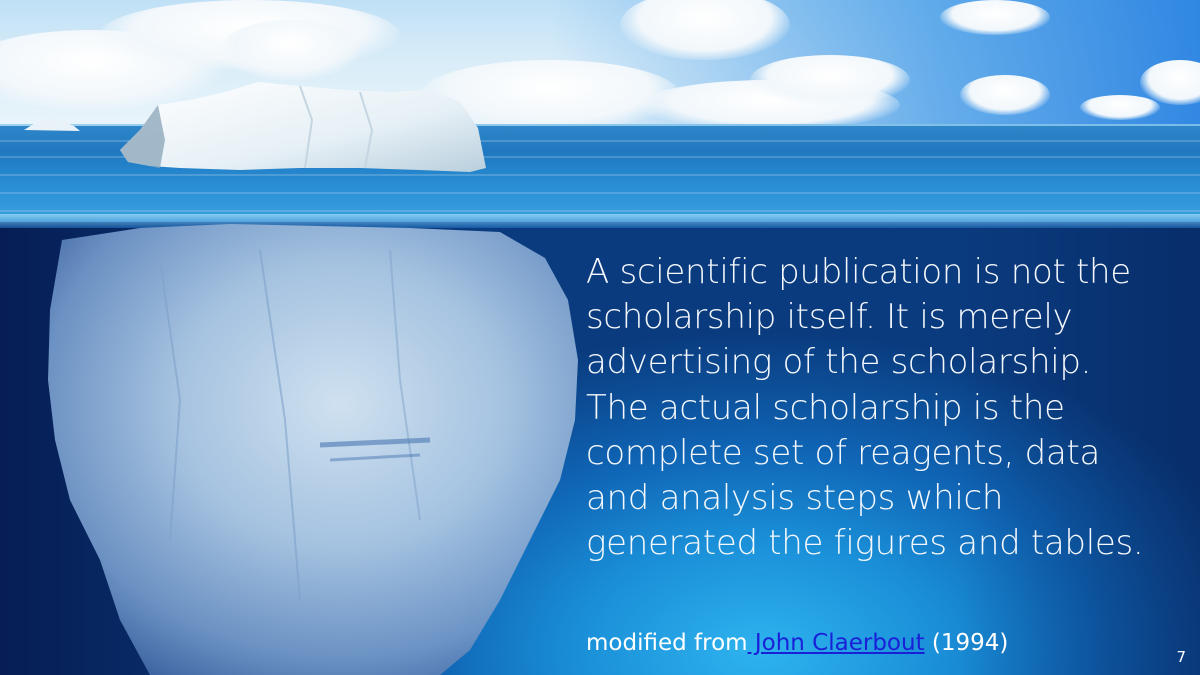  I want to click on claerbout-link: John Claerbout, so click(836, 643).